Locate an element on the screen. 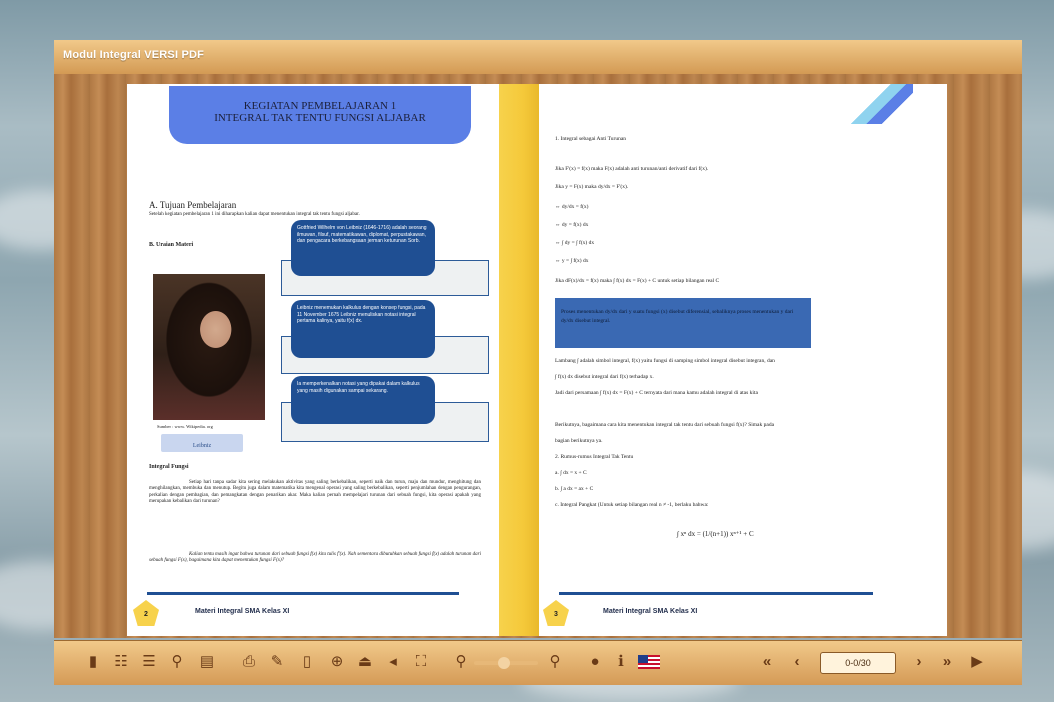 This screenshot has height=702, width=1054. rp-line-3: Jika y = F(x) maka dy/dx = F'(x). is located at coordinates (592, 187).